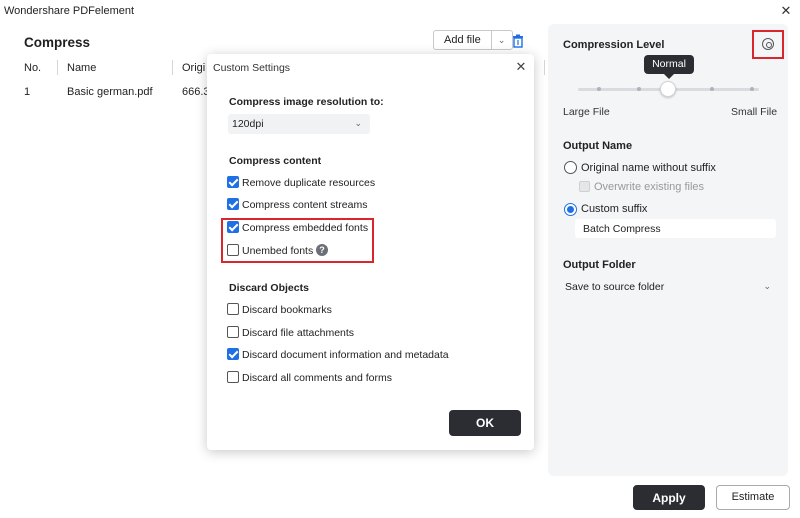 This screenshot has height=518, width=800. What do you see at coordinates (275, 161) in the screenshot?
I see `compress-content-heading: Compress content` at bounding box center [275, 161].